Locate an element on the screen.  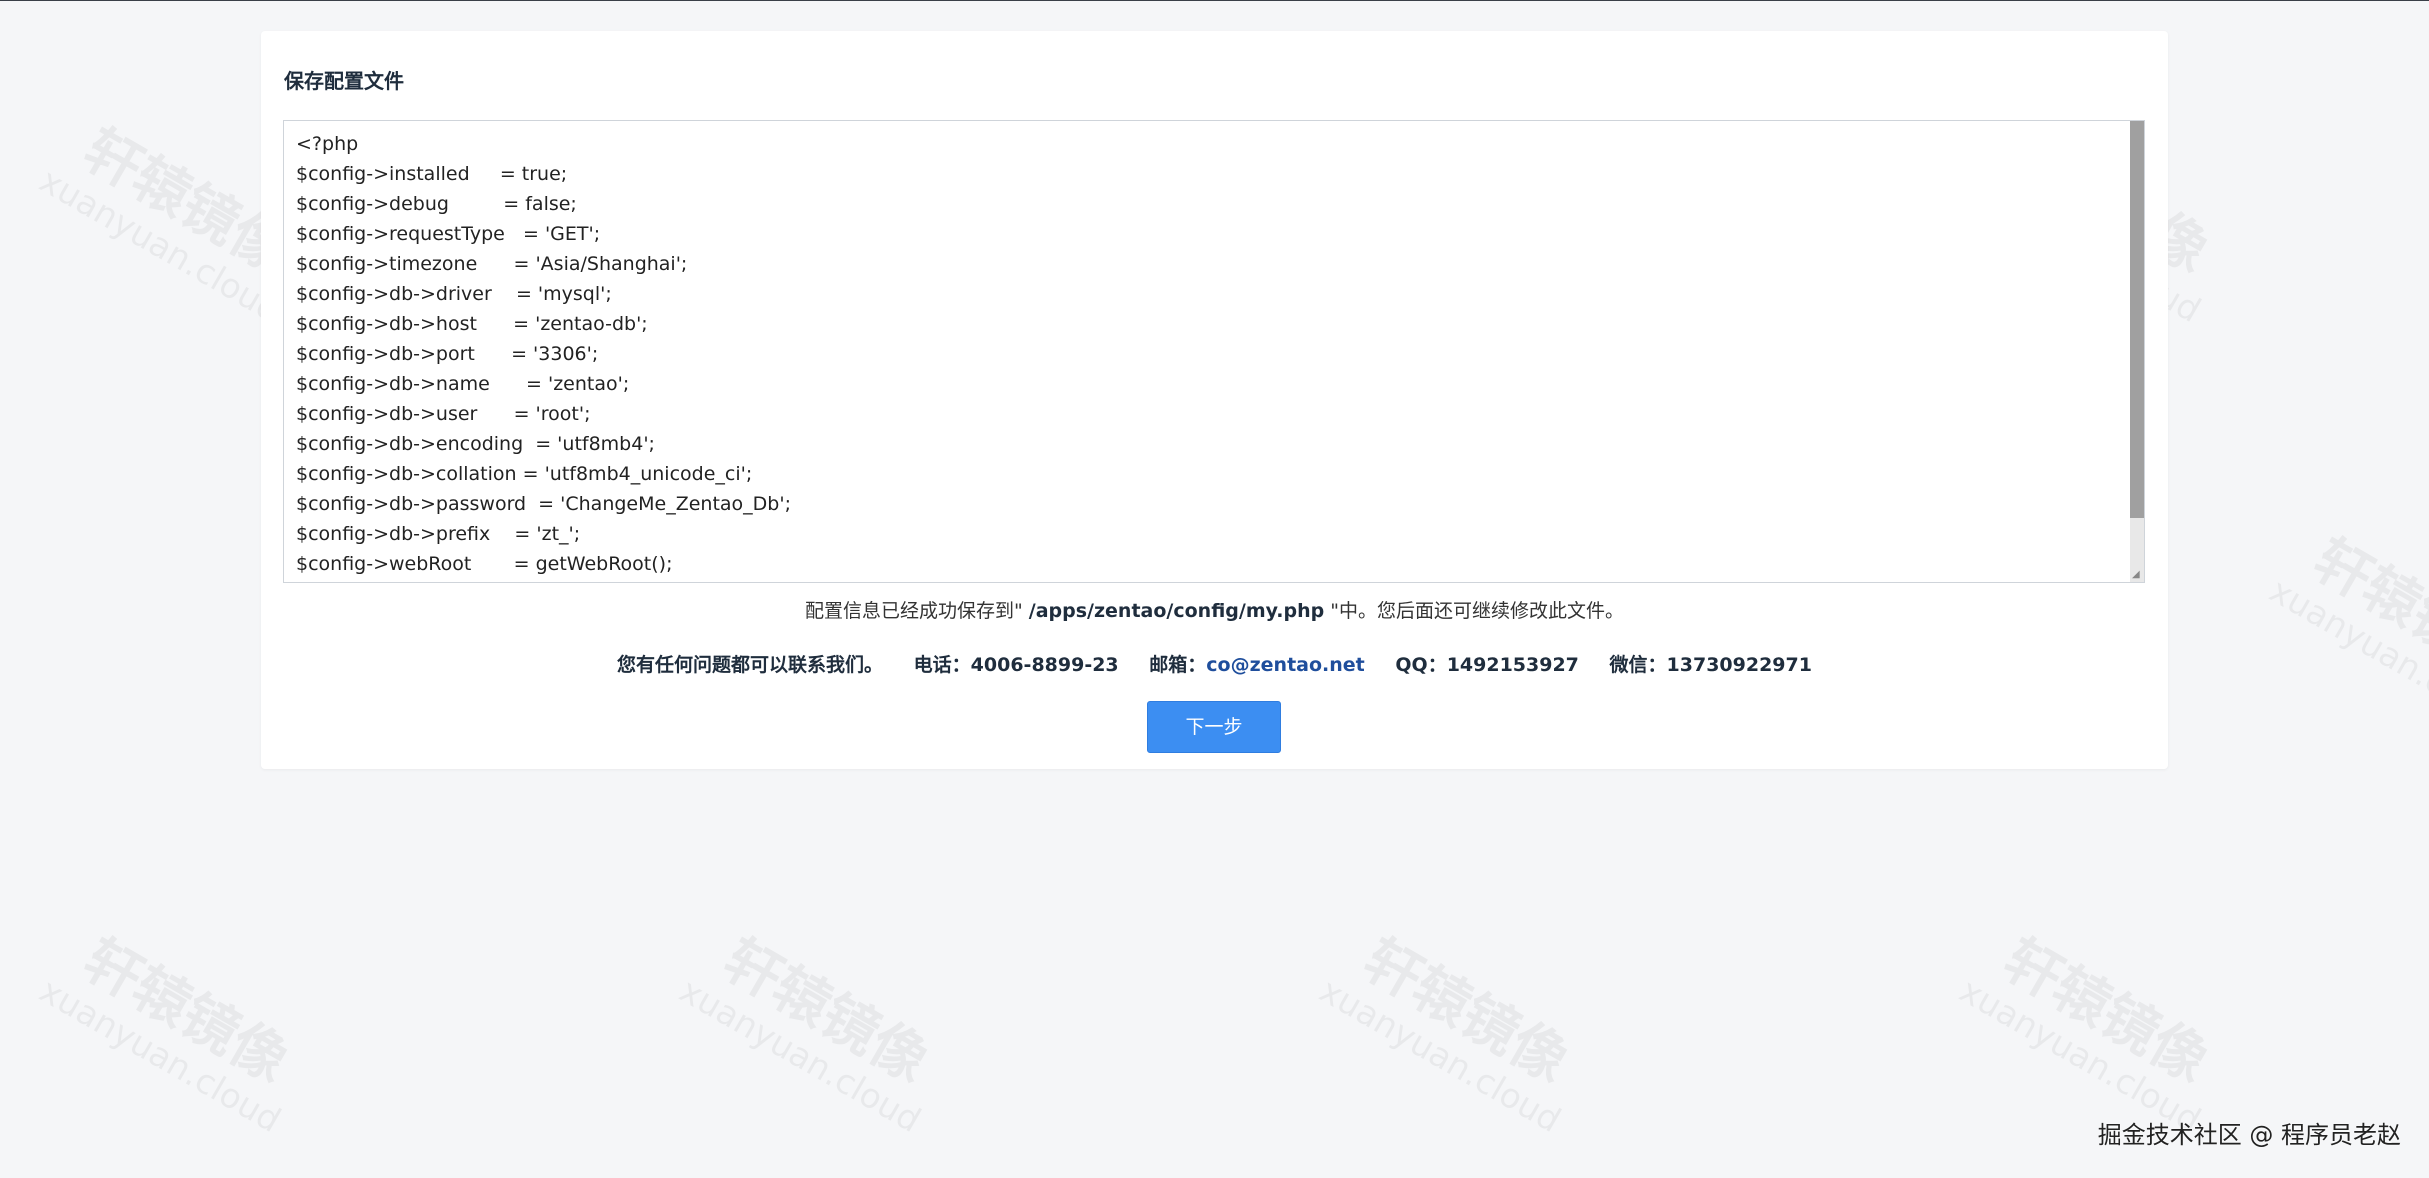
saved-message-suffix: "中。您后面还可继续修改此文件。 is located at coordinates (1474, 611).